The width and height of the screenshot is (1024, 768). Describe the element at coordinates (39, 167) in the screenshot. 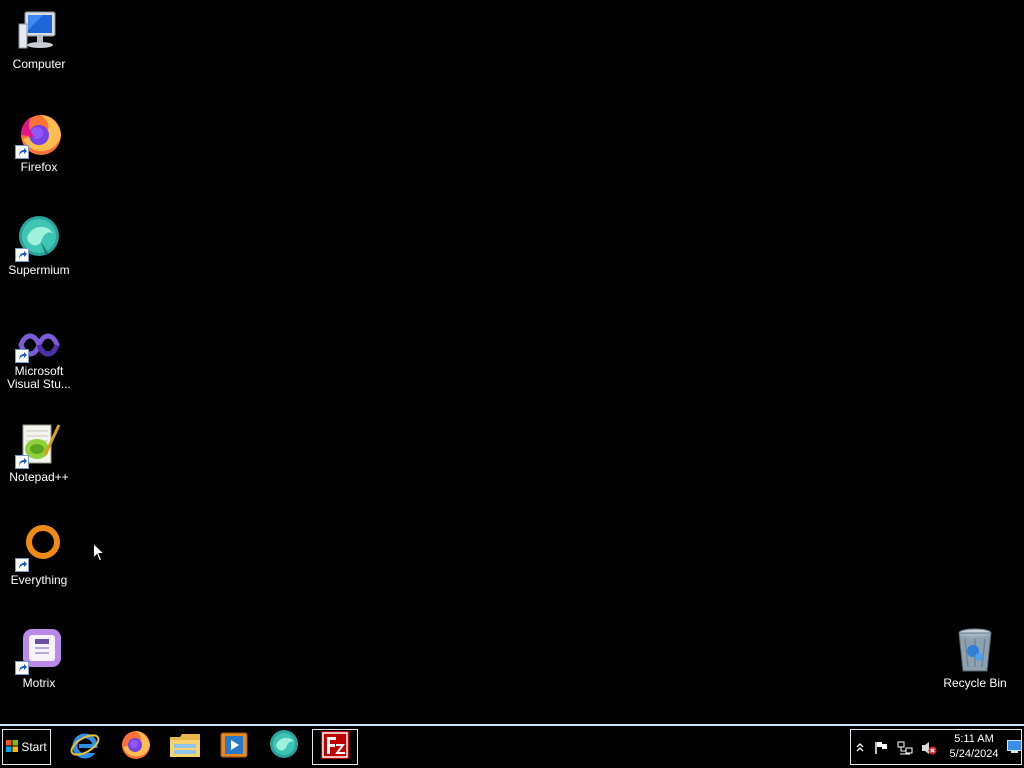

I see `desktop-icon-label: Firefox` at that location.